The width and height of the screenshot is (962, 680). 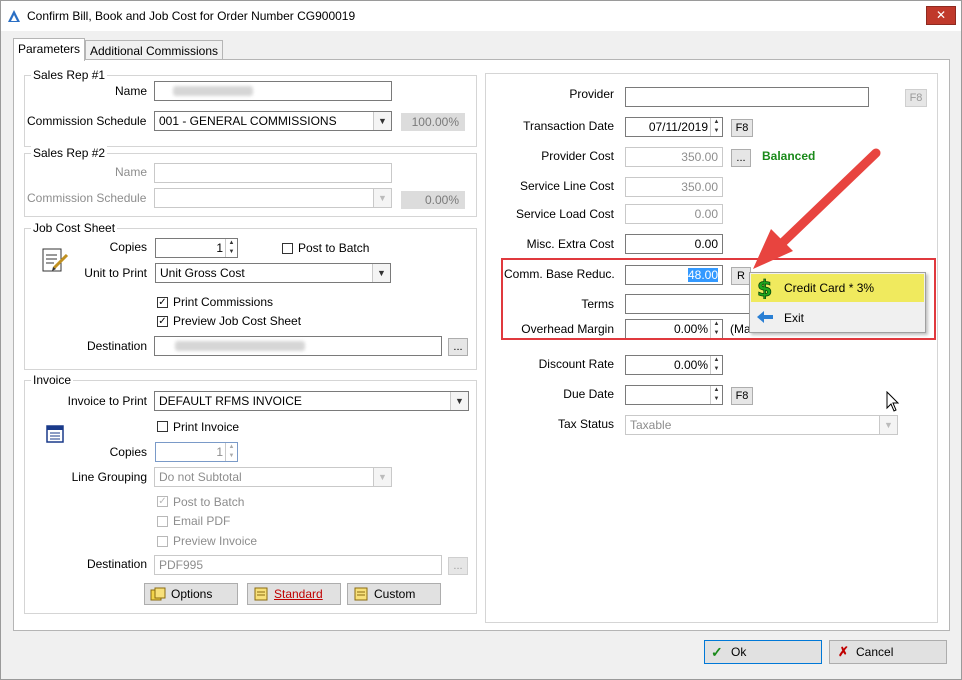 I want to click on unit-to-print-label: Unit to Print, so click(x=115, y=273).